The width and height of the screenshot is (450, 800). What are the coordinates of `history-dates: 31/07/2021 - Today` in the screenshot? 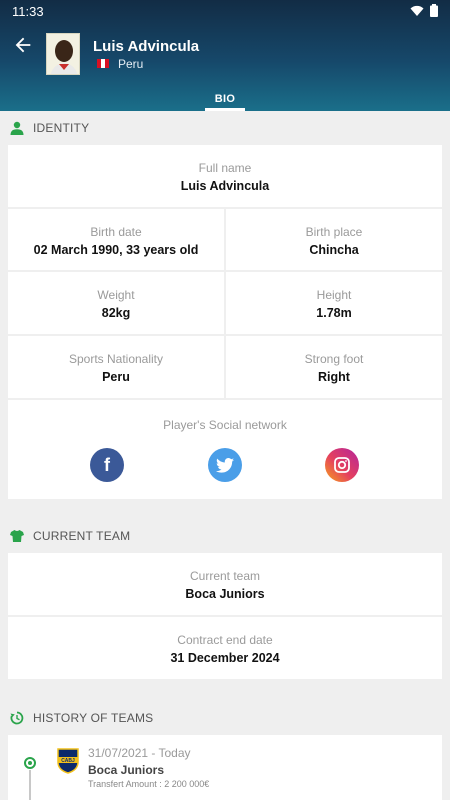 It's located at (139, 753).